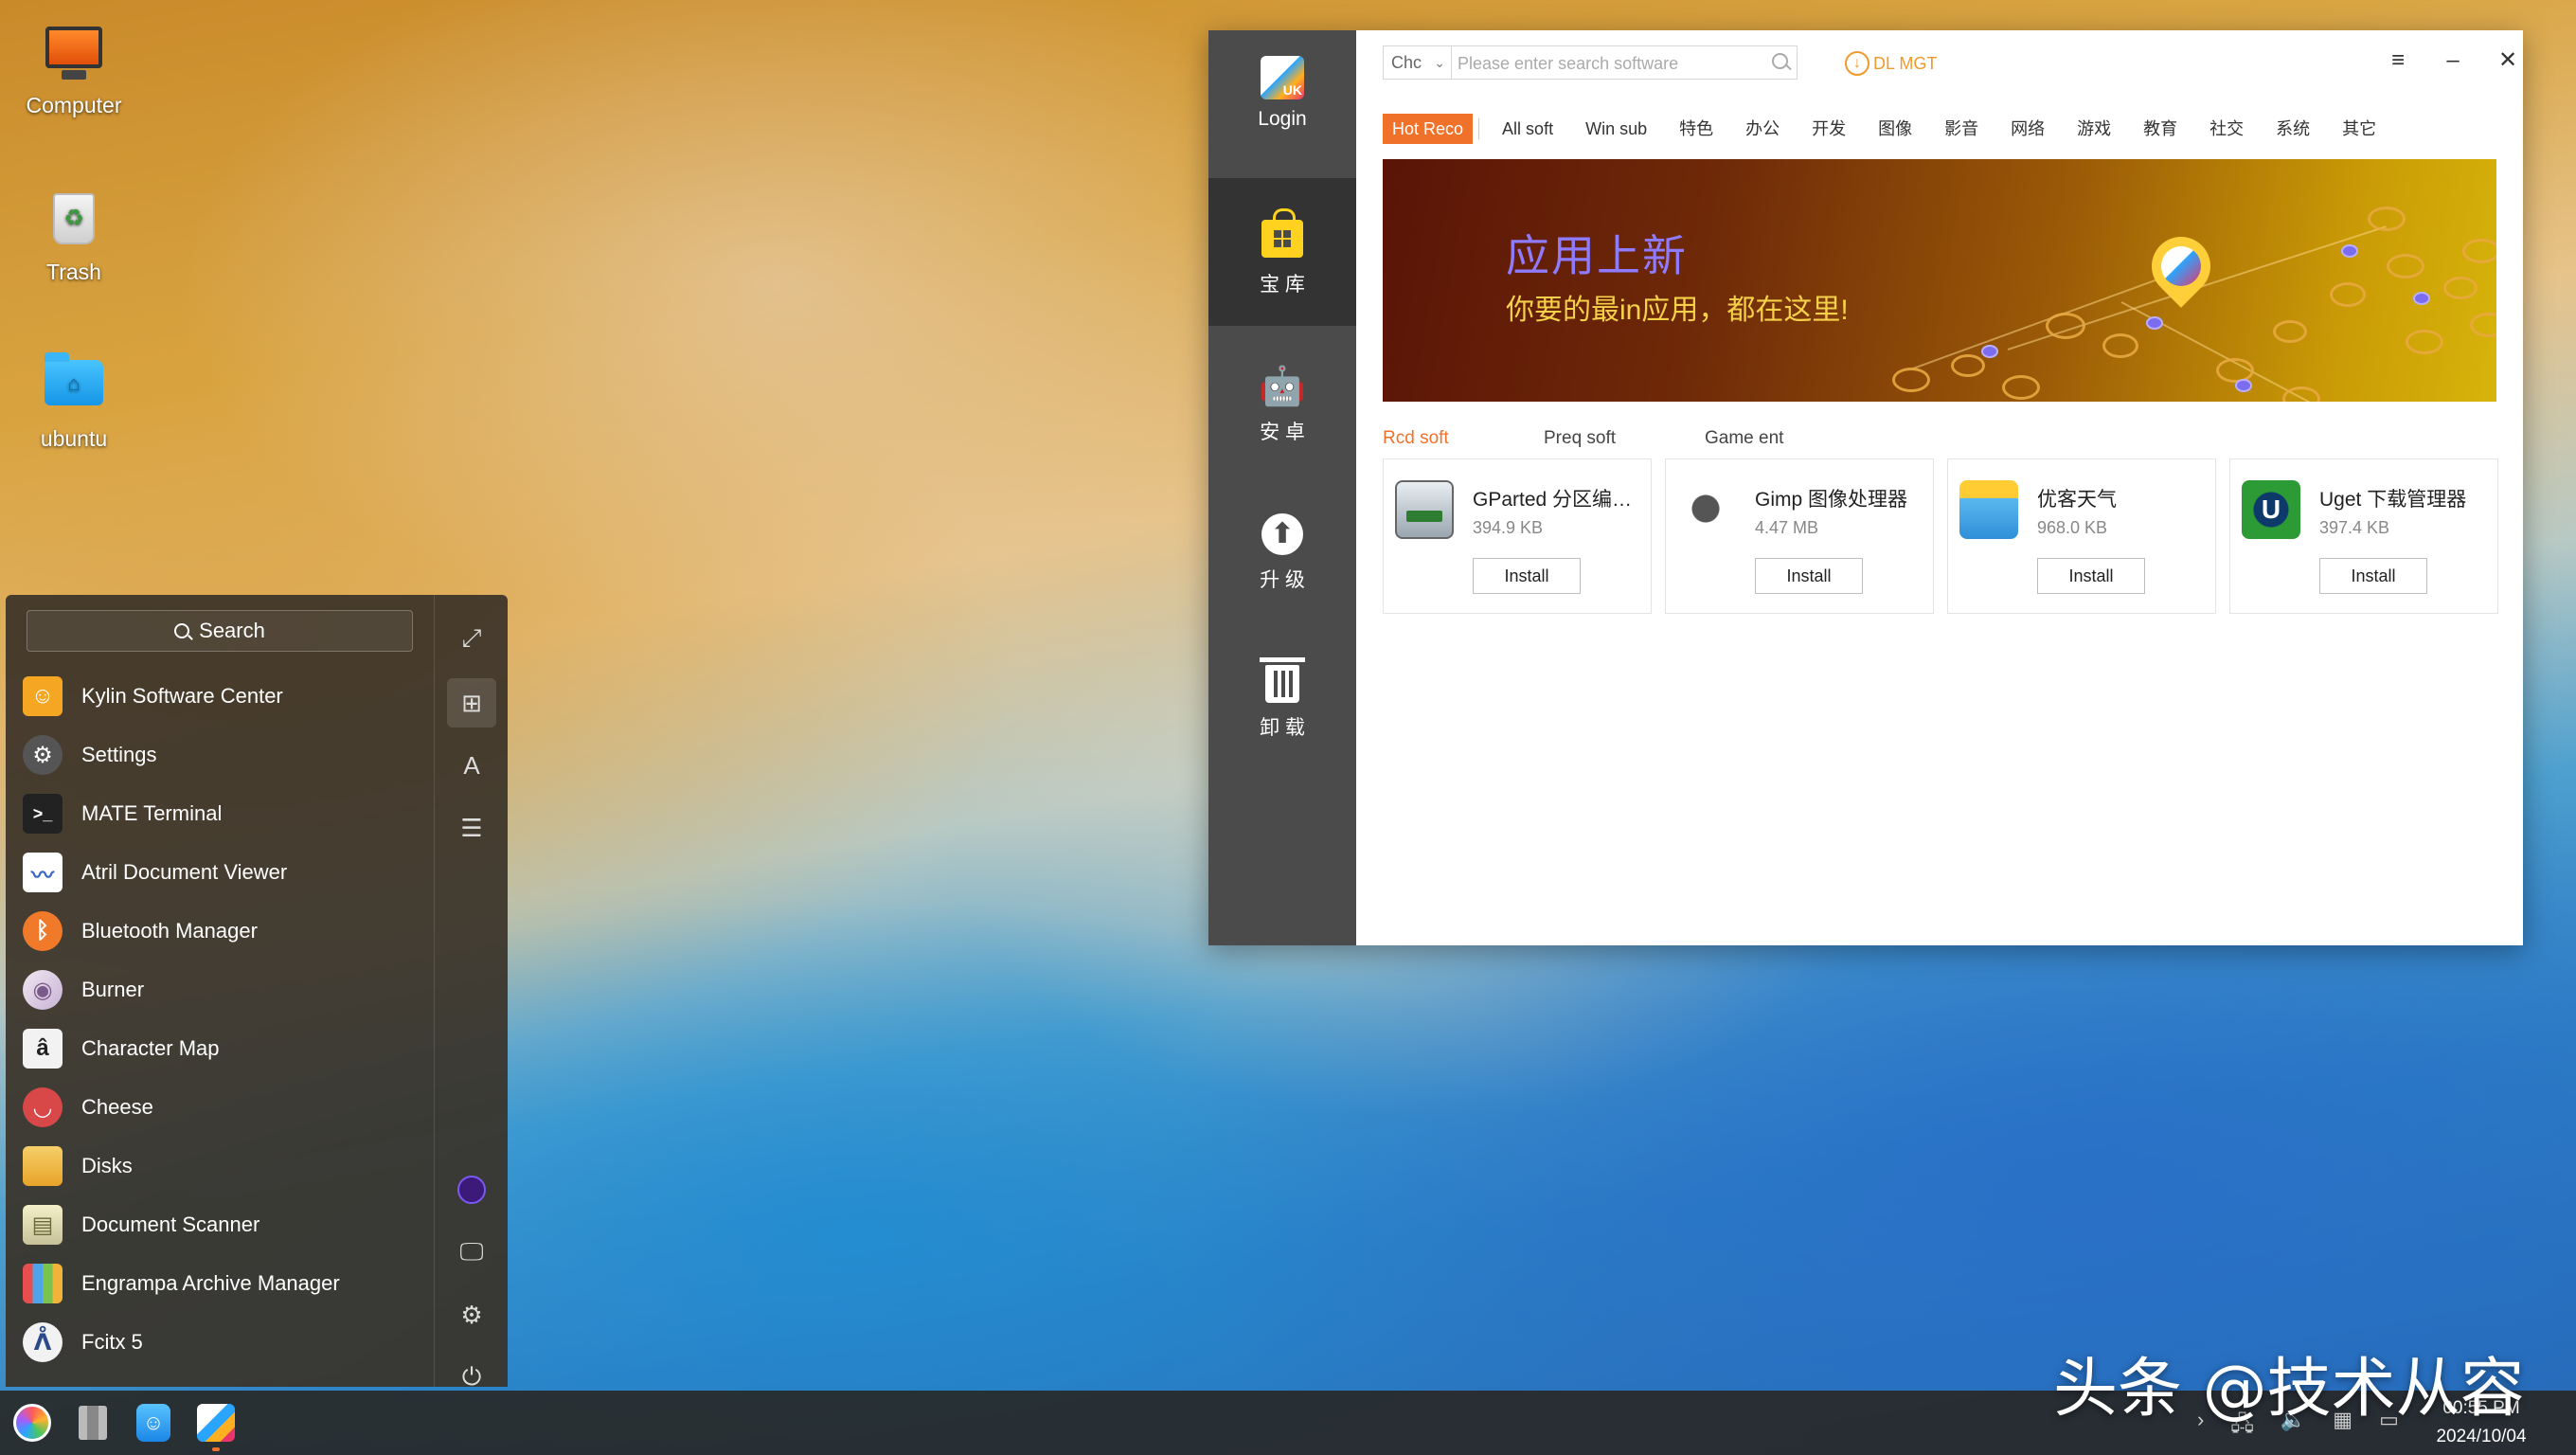  What do you see at coordinates (471, 828) in the screenshot?
I see `category-list-icon: ☰` at bounding box center [471, 828].